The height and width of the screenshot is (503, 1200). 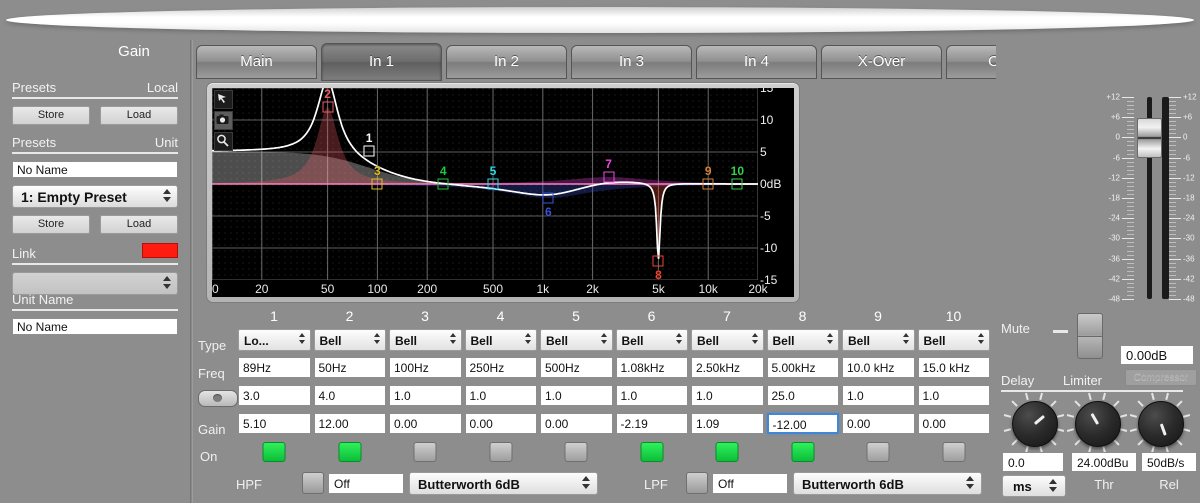 What do you see at coordinates (95, 196) in the screenshot?
I see `preset-select: 1: Empty Preset` at bounding box center [95, 196].